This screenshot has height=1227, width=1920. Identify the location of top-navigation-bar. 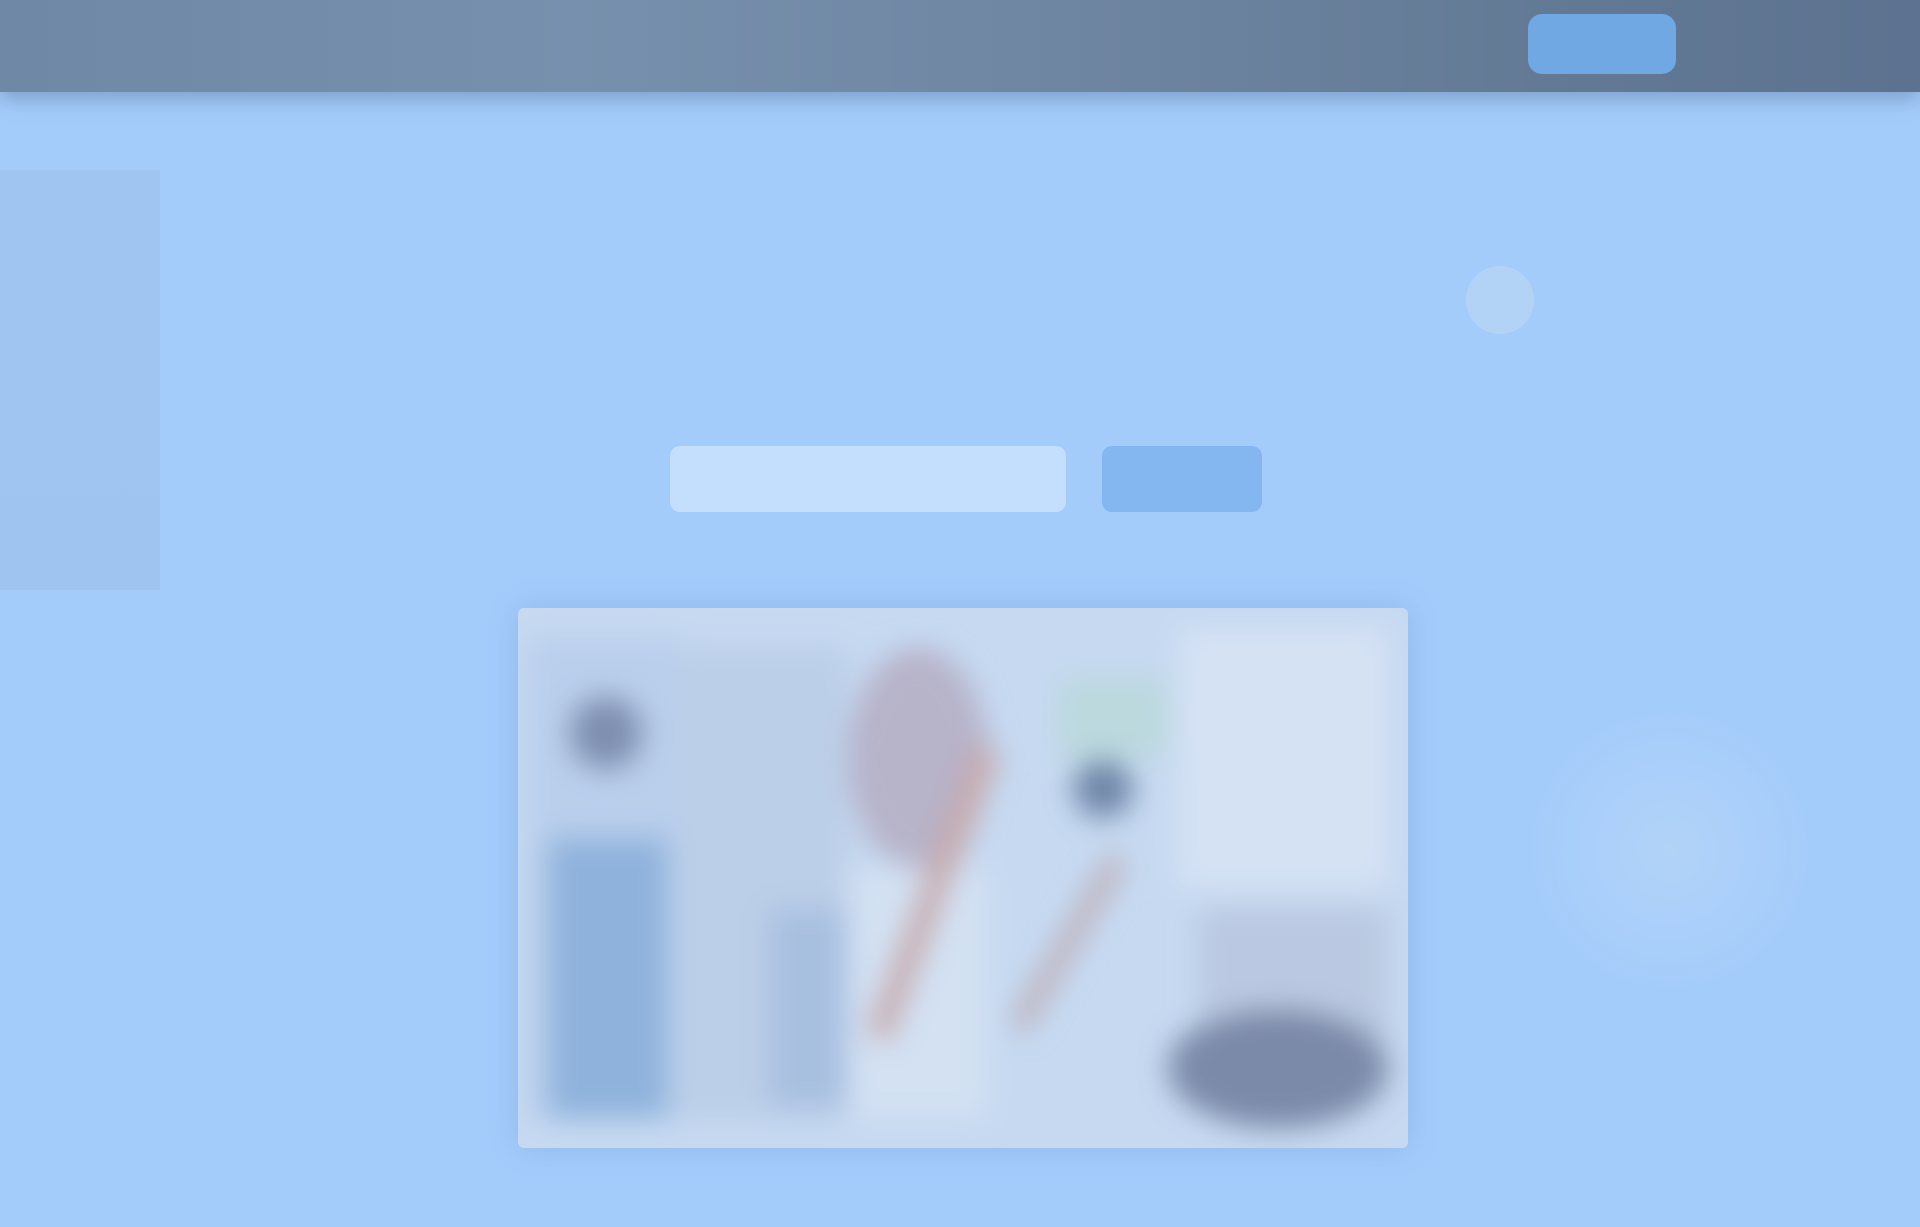
(960, 46).